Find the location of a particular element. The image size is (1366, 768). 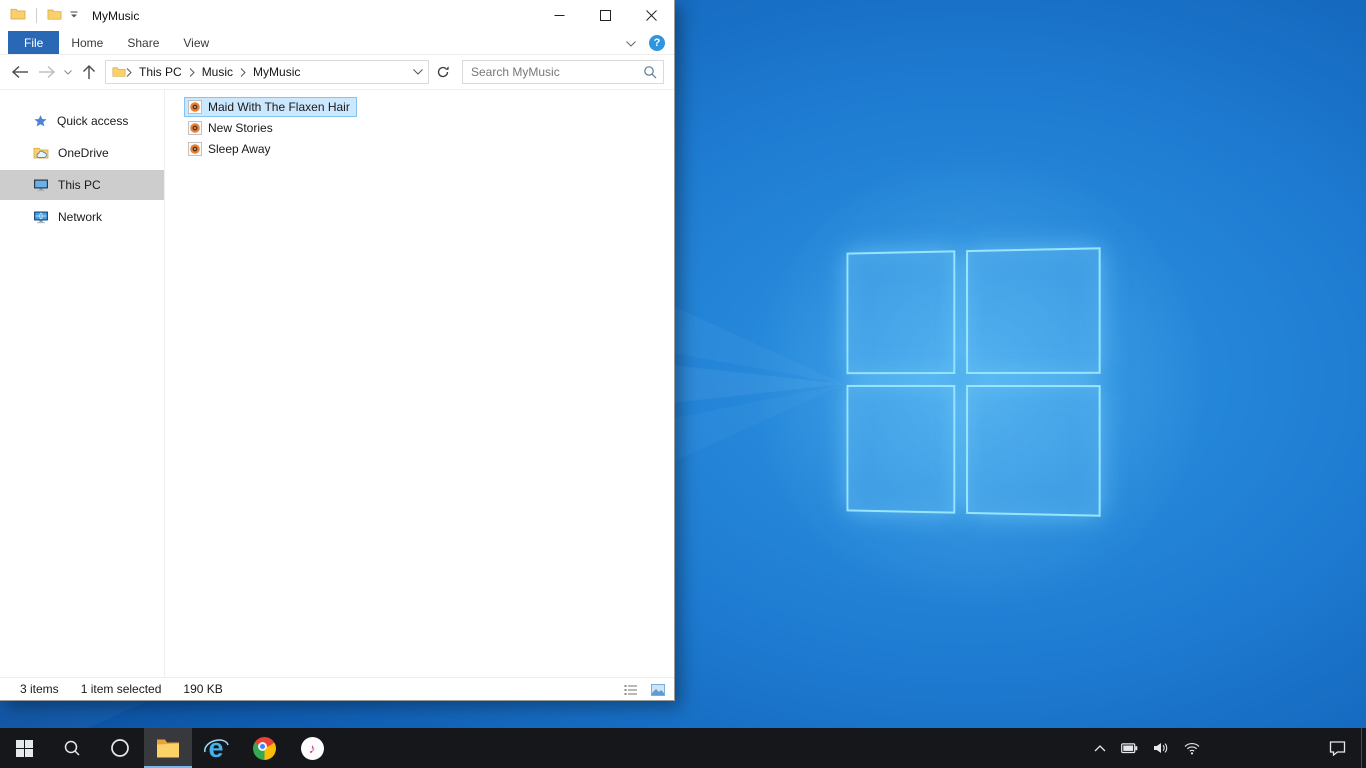

titlebar: MyMusic is located at coordinates (337, 15).